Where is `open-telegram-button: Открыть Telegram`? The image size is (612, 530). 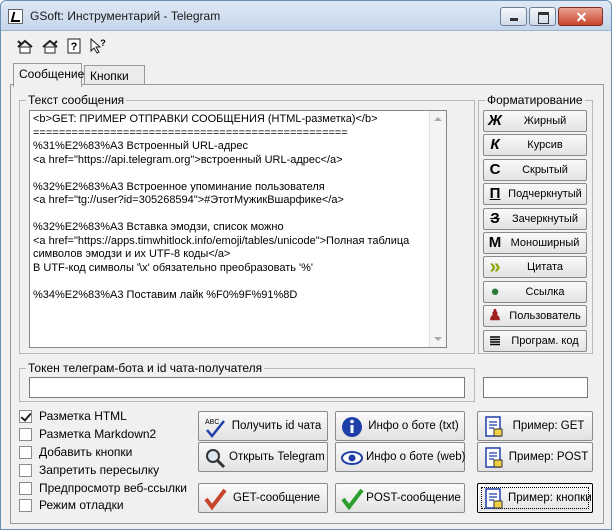 open-telegram-button: Открыть Telegram is located at coordinates (263, 457).